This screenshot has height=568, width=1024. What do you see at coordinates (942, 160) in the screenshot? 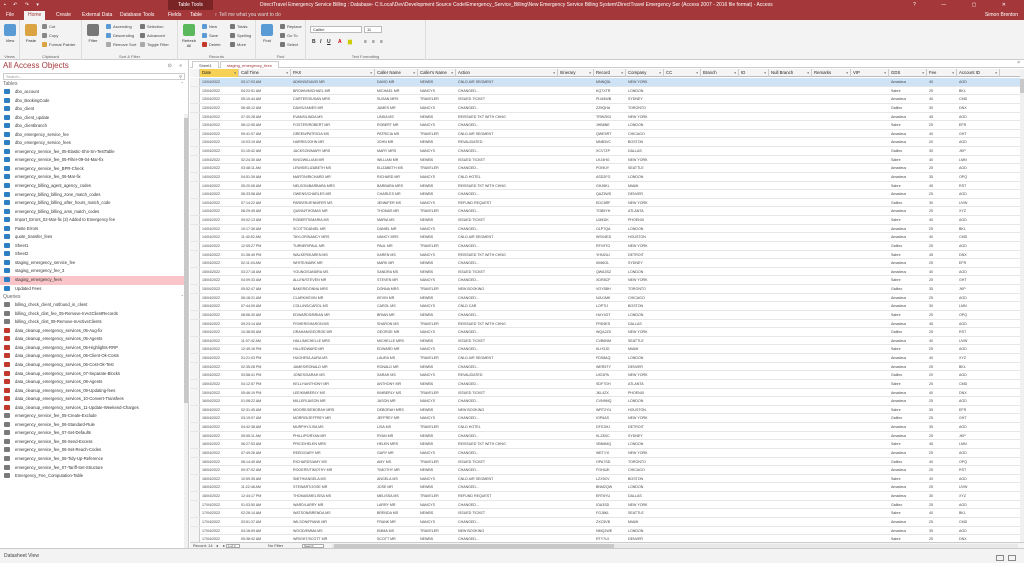
I see `table-cell: 40` at bounding box center [942, 160].